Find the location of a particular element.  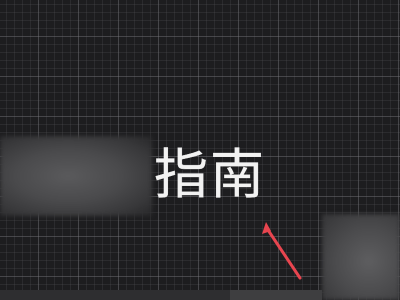

arrow-shaft is located at coordinates (284, 254).